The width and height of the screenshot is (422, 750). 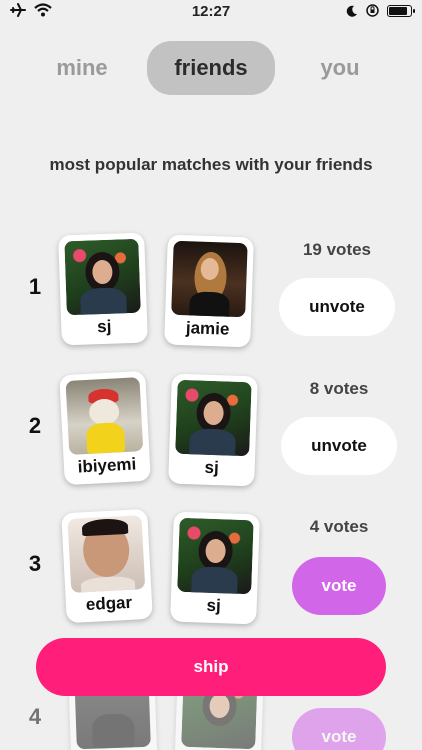 What do you see at coordinates (35, 563) in the screenshot?
I see `rank-number: 3` at bounding box center [35, 563].